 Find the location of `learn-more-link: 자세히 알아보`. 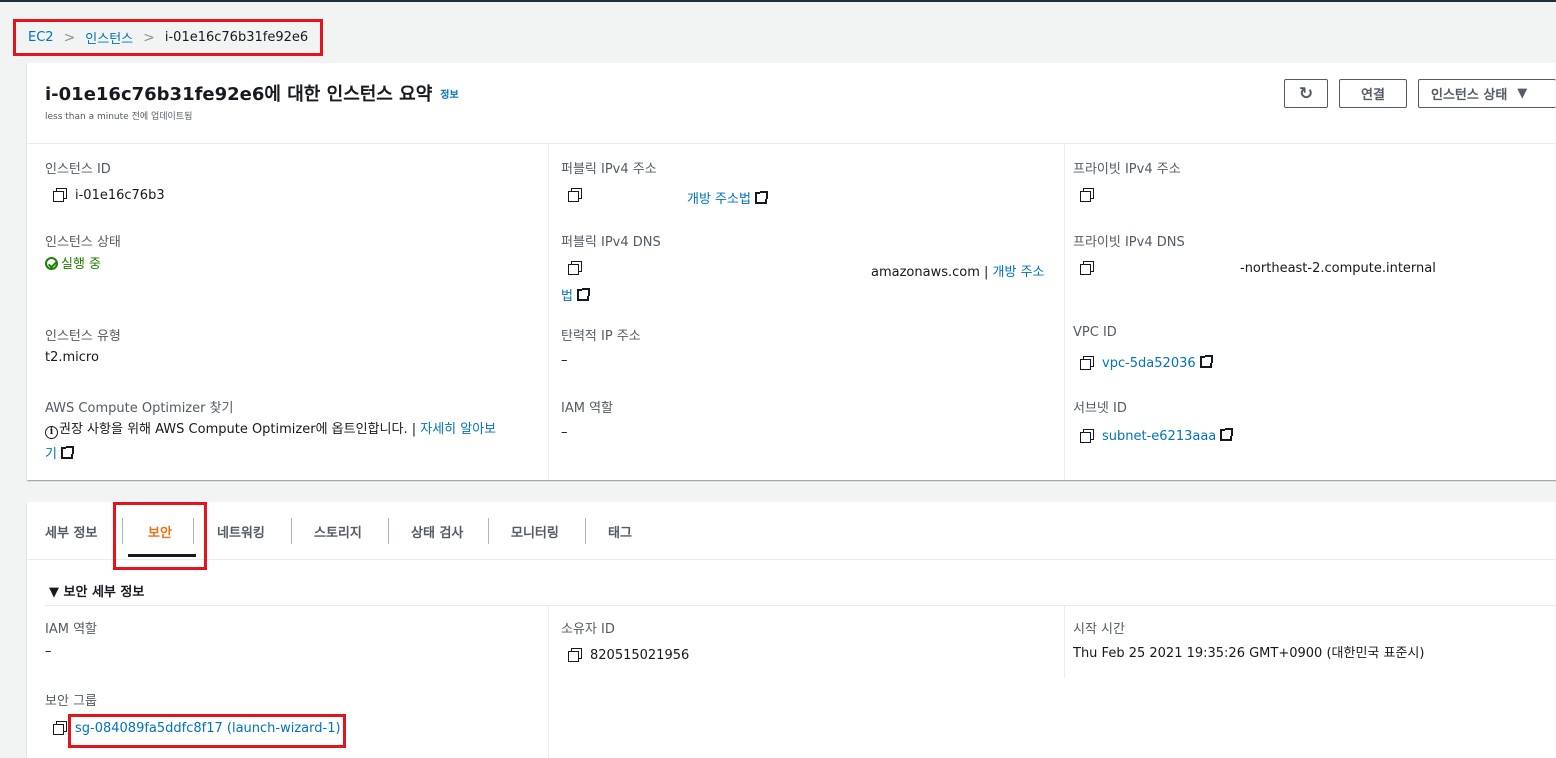

learn-more-link: 자세히 알아보 is located at coordinates (458, 429).